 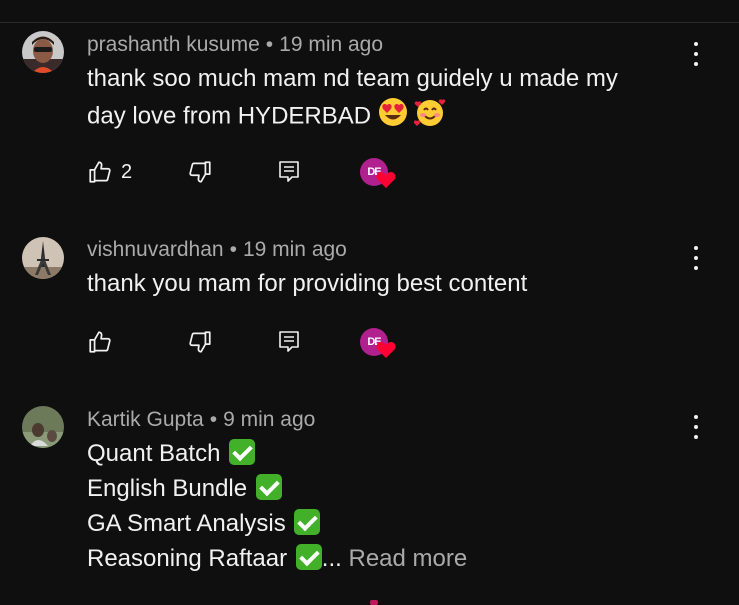 I want to click on comment-line: thank you mam for providing best content, so click(x=307, y=283).